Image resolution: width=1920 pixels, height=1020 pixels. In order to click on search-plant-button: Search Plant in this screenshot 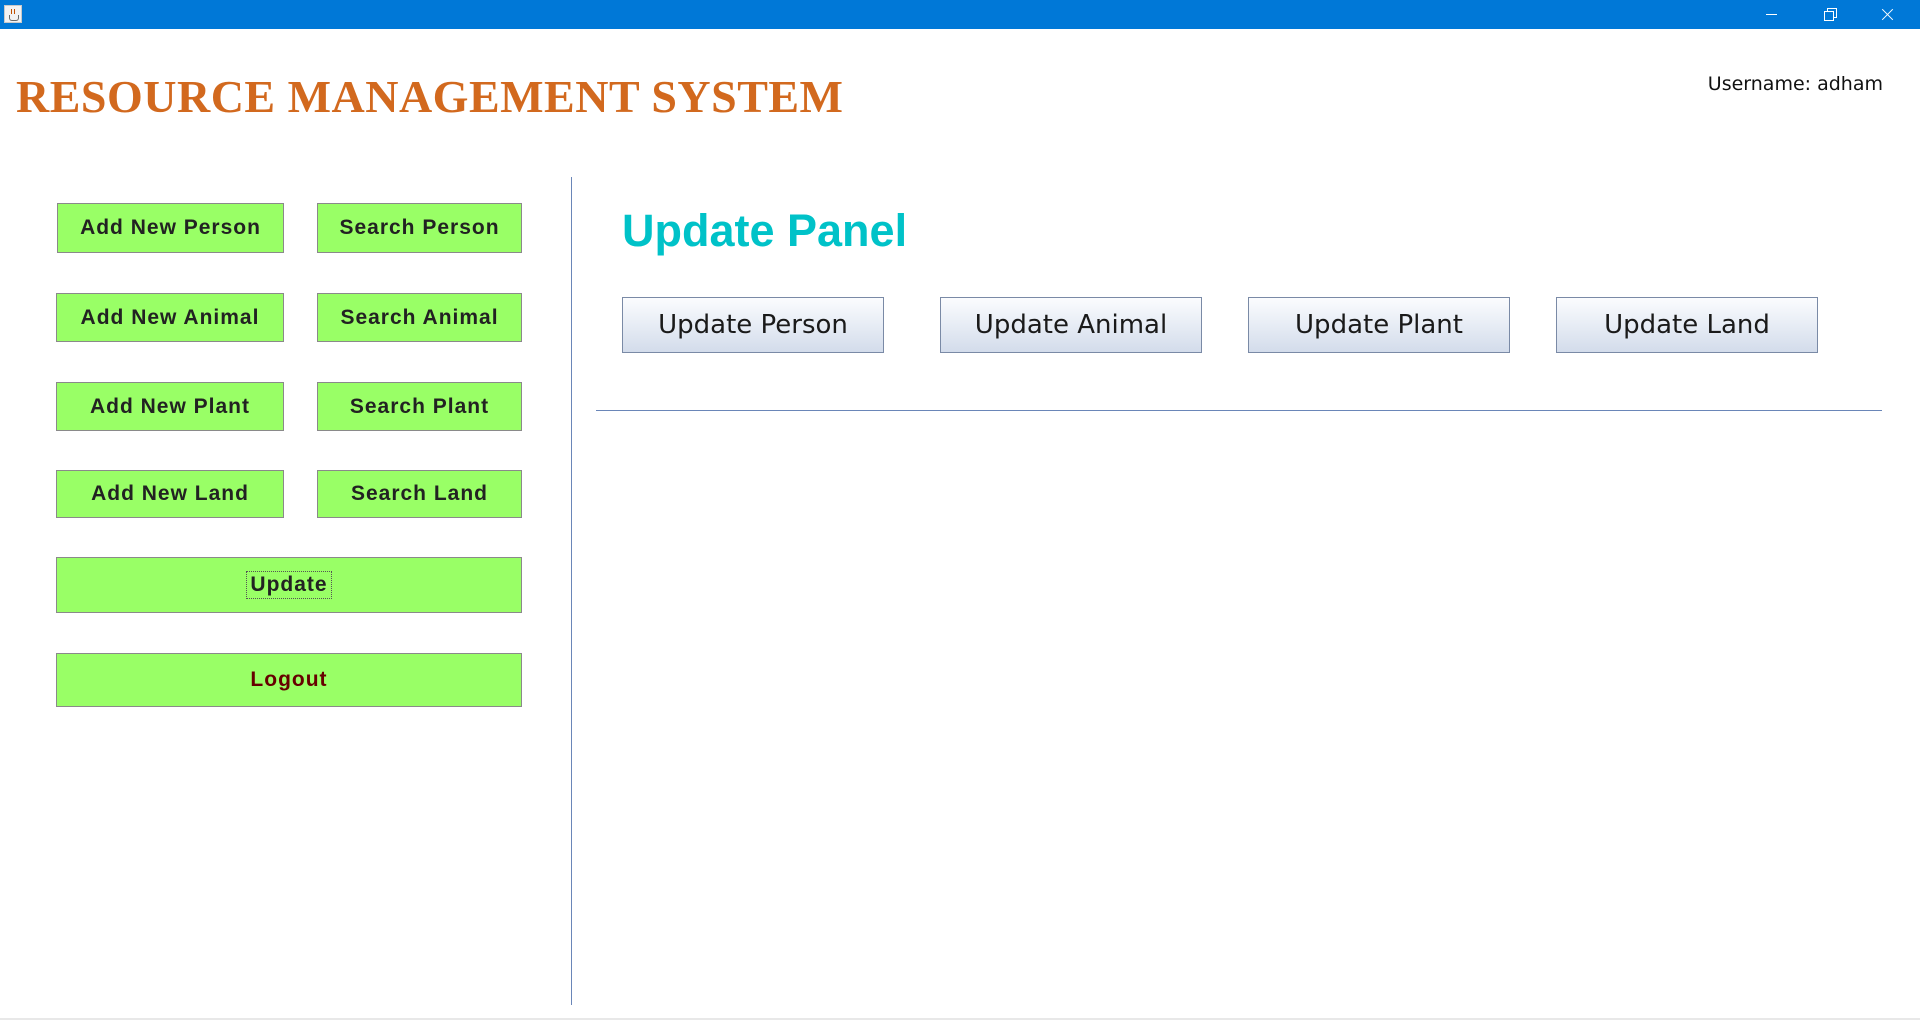, I will do `click(419, 406)`.